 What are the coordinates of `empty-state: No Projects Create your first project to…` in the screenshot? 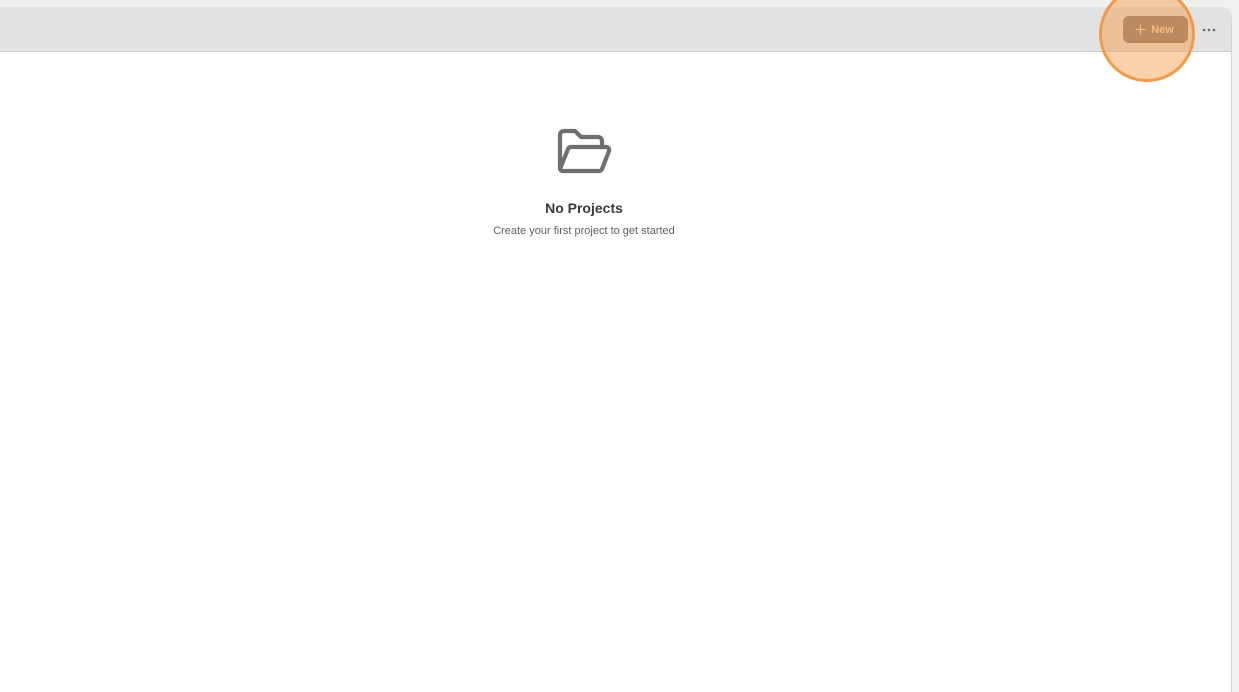 It's located at (584, 182).